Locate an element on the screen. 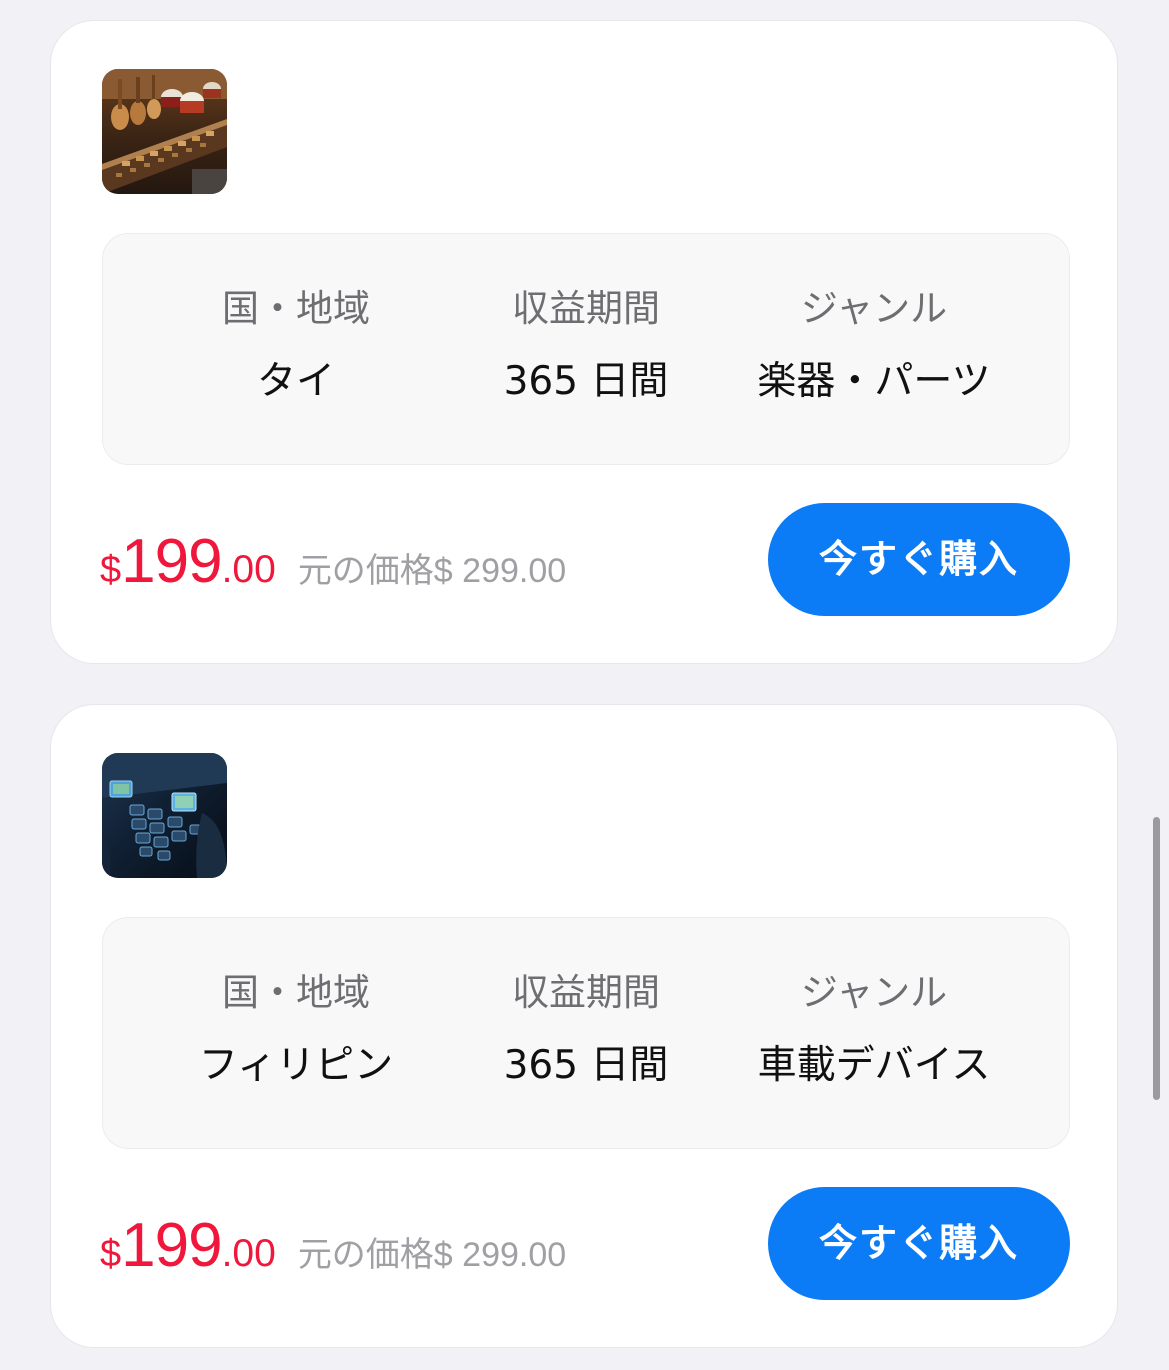  region-value: タイ is located at coordinates (295, 381).